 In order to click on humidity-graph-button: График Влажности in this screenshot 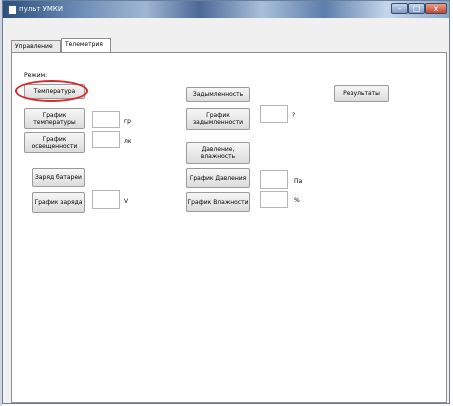, I will do `click(218, 202)`.